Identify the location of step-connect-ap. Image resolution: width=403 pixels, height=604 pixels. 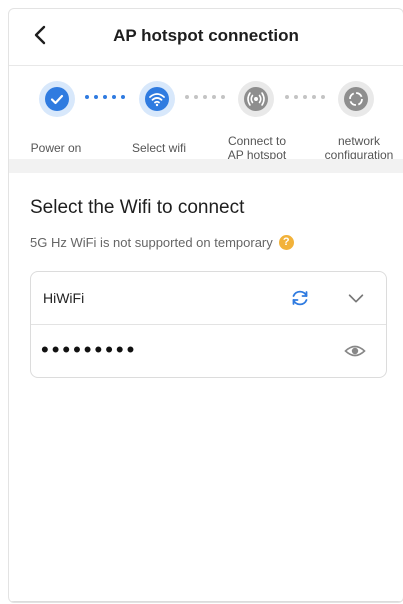
(256, 99).